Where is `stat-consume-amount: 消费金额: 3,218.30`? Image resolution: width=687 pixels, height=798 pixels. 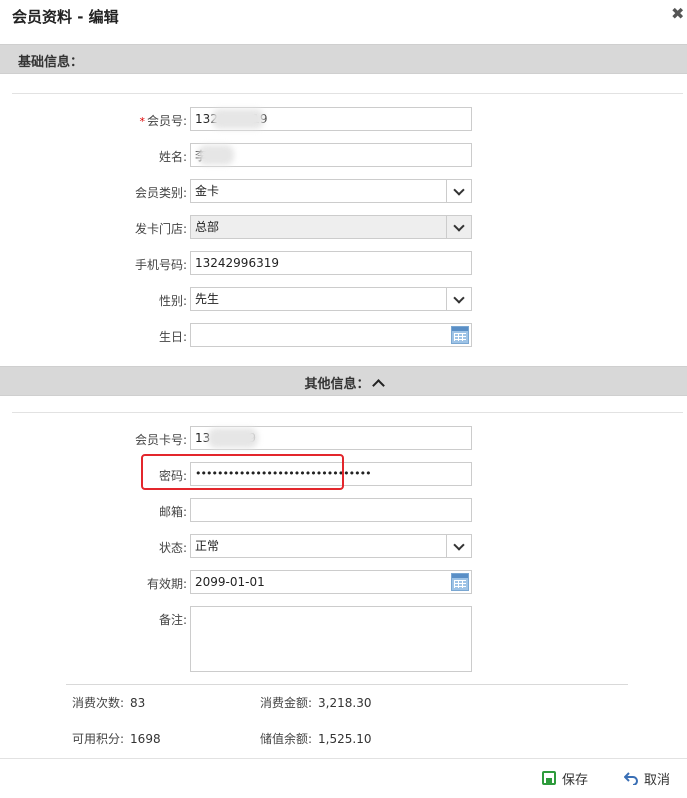 stat-consume-amount: 消费金额: 3,218.30 is located at coordinates (315, 702).